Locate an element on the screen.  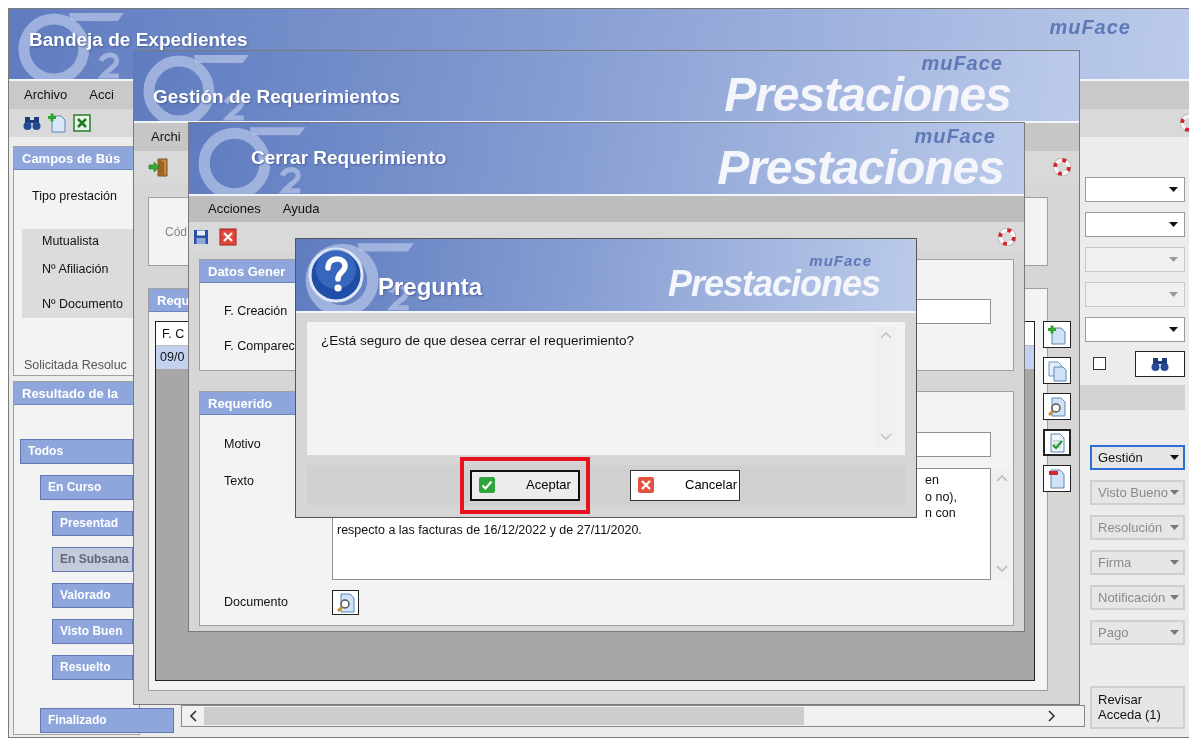
scrollbar-thumb is located at coordinates (504, 716).